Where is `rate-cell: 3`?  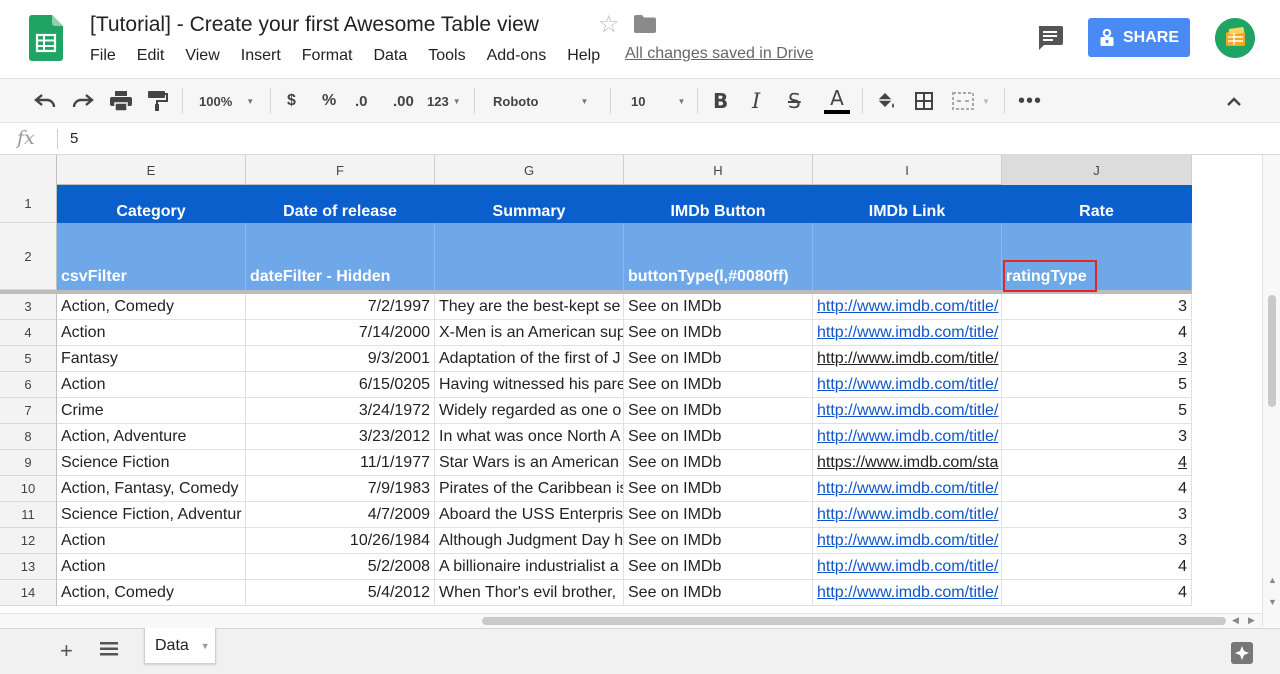 rate-cell: 3 is located at coordinates (1097, 541).